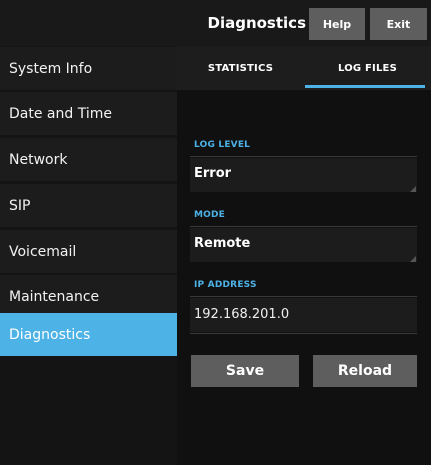 This screenshot has width=431, height=465. I want to click on help-button: Help, so click(337, 24).